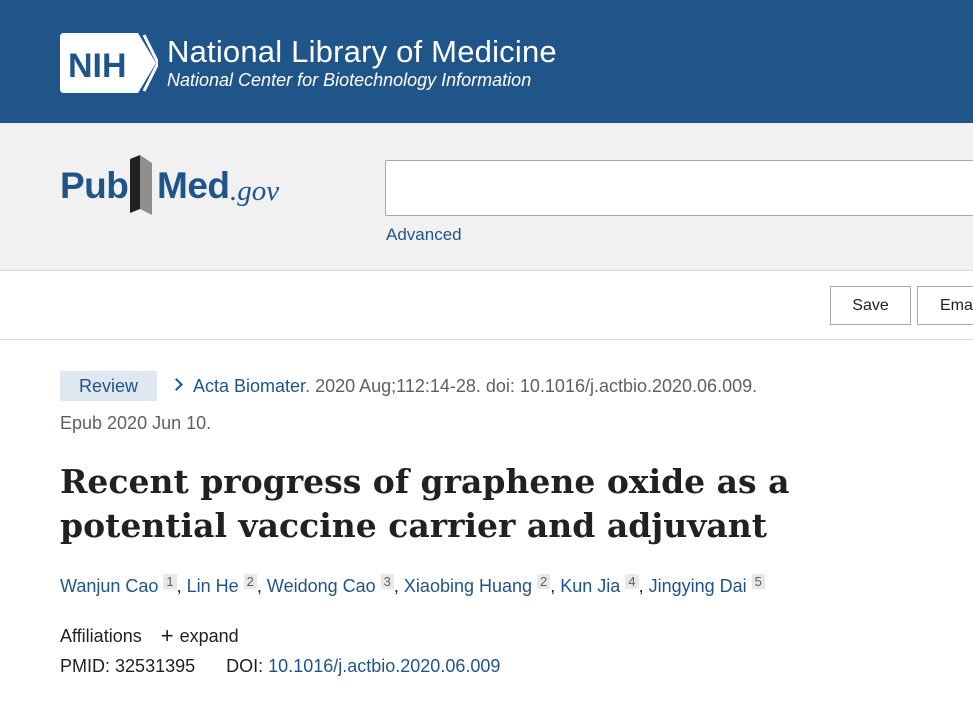  I want to click on affiliation-marker: 4, so click(632, 581).